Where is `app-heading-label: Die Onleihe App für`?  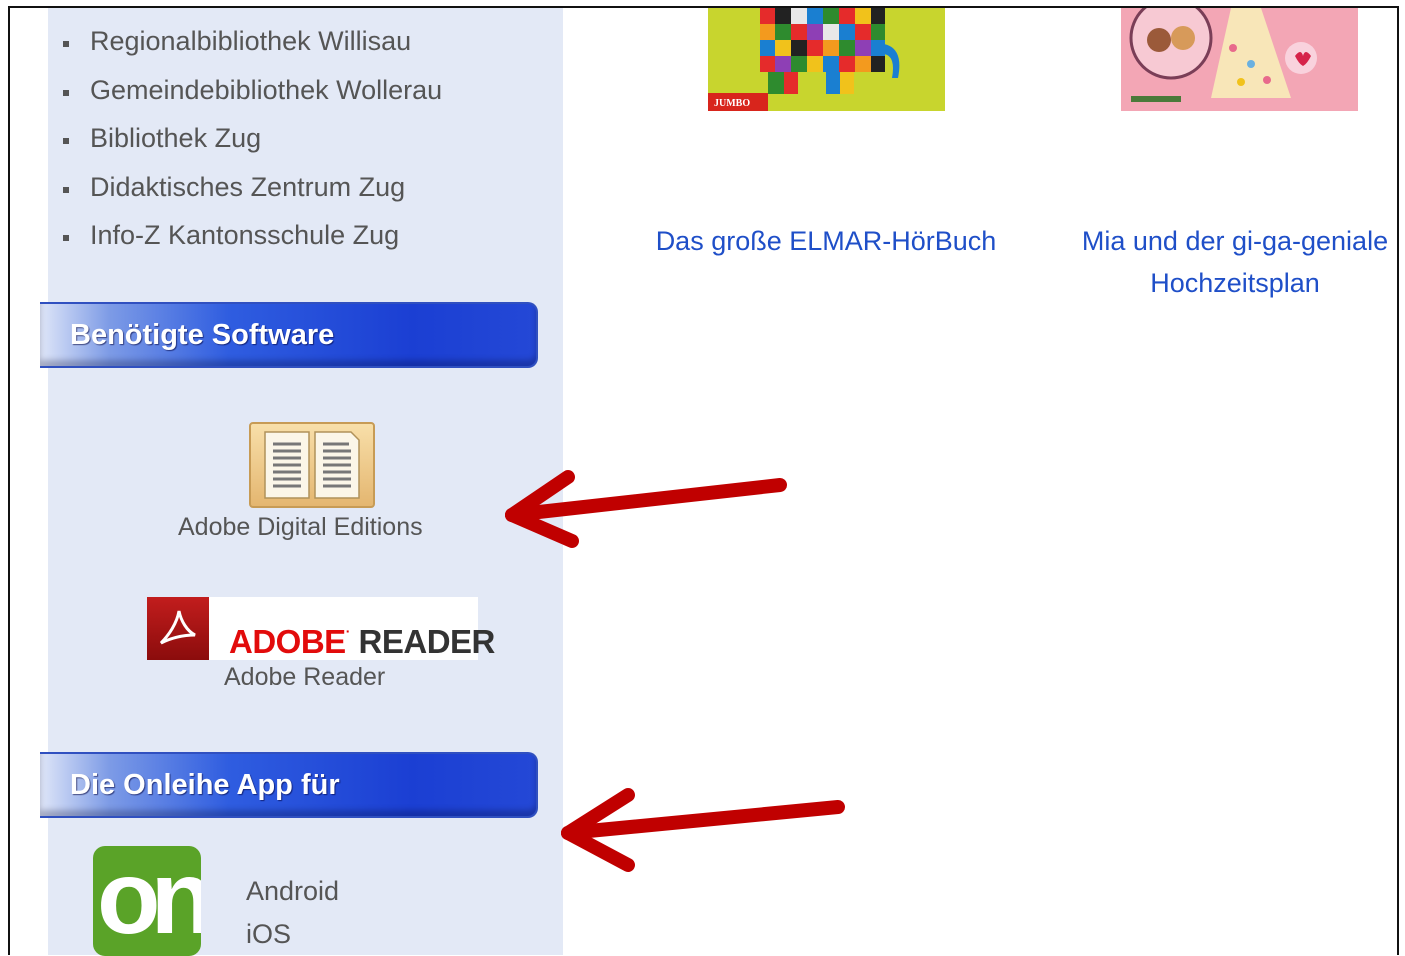
app-heading-label: Die Onleihe App für is located at coordinates (205, 785).